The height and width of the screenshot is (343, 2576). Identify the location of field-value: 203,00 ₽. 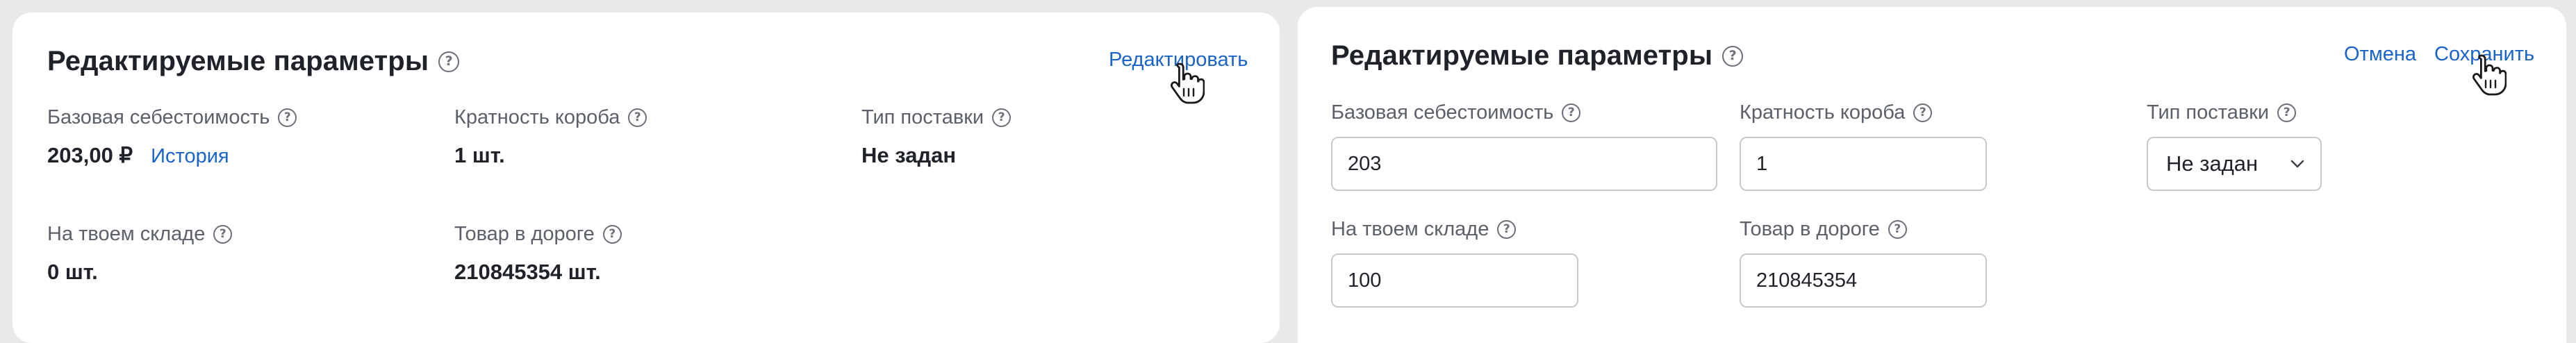
(90, 155).